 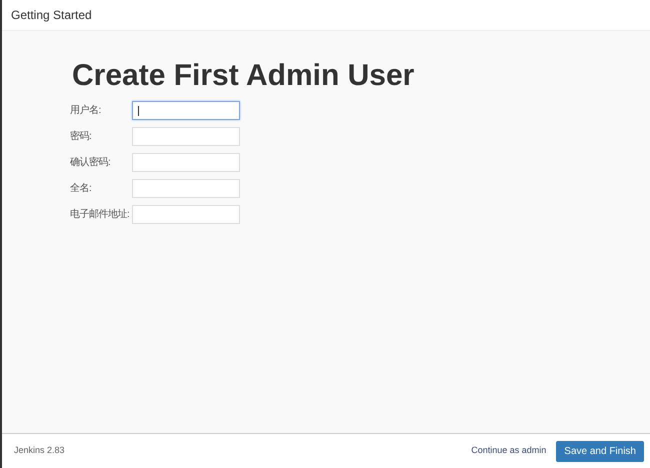 What do you see at coordinates (100, 215) in the screenshot?
I see `field-label: 电子邮件地址:` at bounding box center [100, 215].